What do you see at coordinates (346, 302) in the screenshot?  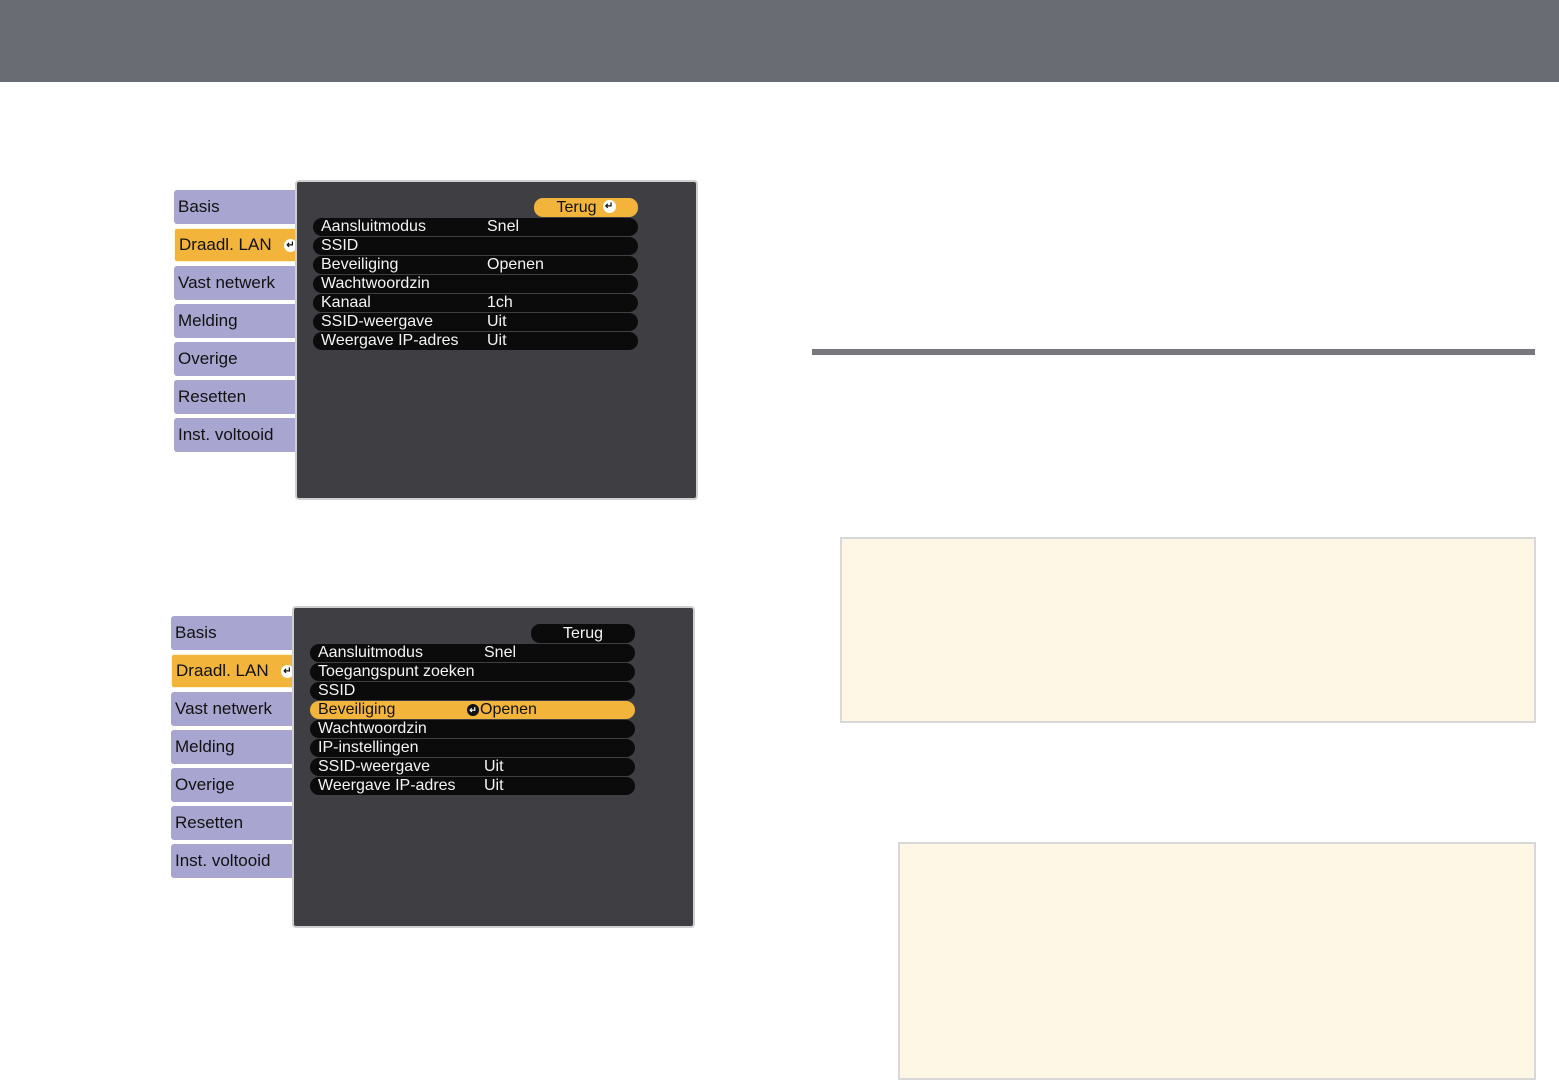 I see `setting-label: Kanaal` at bounding box center [346, 302].